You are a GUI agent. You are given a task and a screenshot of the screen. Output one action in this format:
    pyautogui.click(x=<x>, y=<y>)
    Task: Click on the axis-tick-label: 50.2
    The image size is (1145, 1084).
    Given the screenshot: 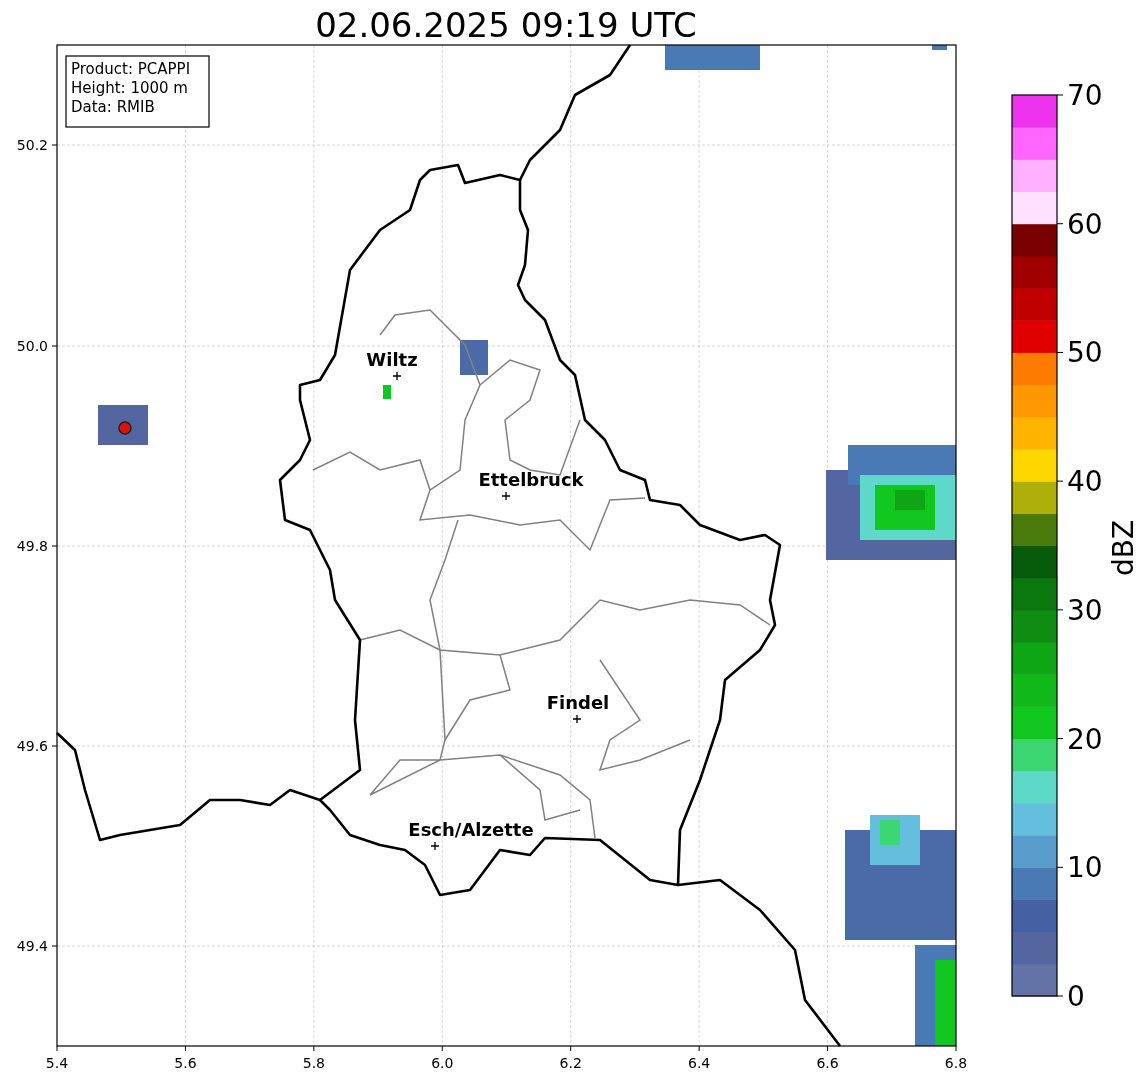 What is the action you would take?
    pyautogui.click(x=32, y=145)
    